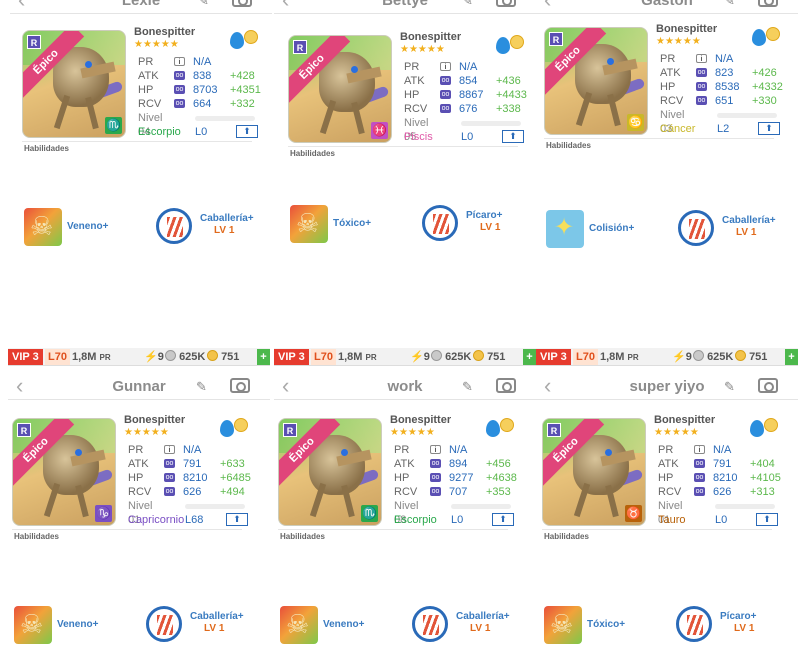 This screenshot has width=800, height=662. What do you see at coordinates (678, 129) in the screenshot?
I see `zodiac-sign-name: Cáncer` at bounding box center [678, 129].